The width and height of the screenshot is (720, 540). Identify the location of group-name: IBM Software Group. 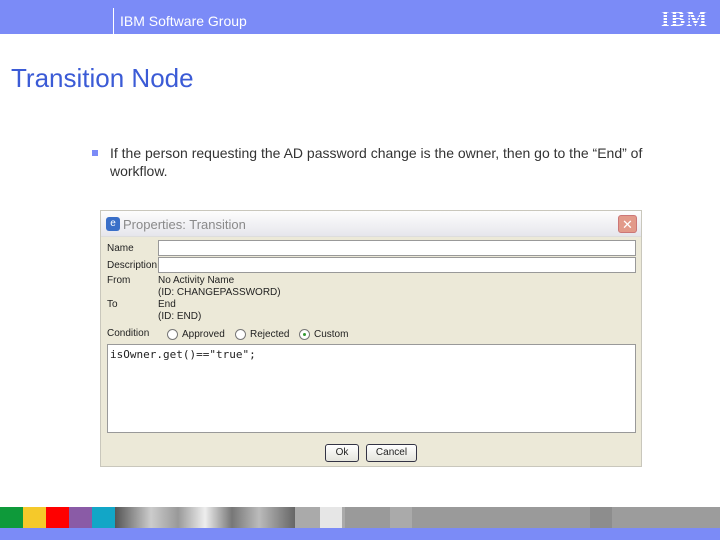
(180, 21).